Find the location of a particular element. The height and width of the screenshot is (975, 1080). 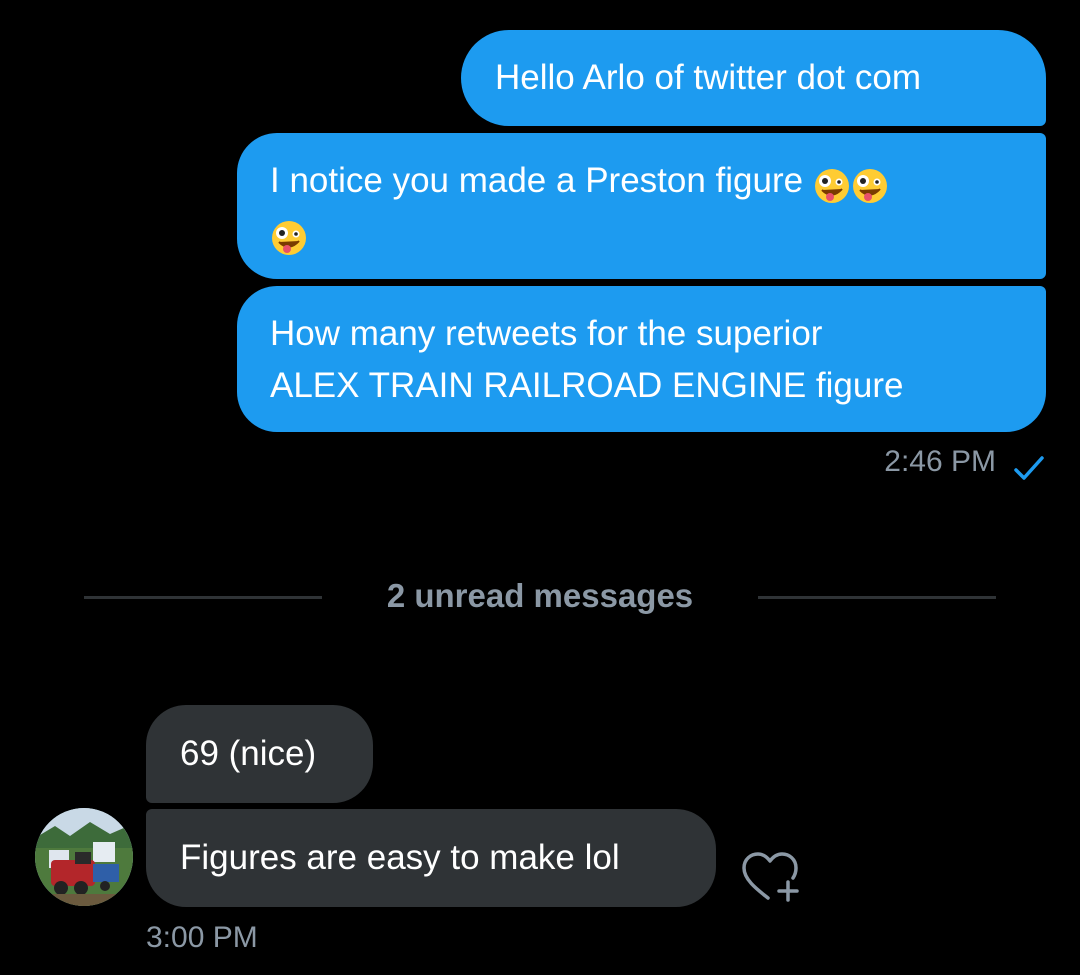

check-icon is located at coordinates (1029, 468).